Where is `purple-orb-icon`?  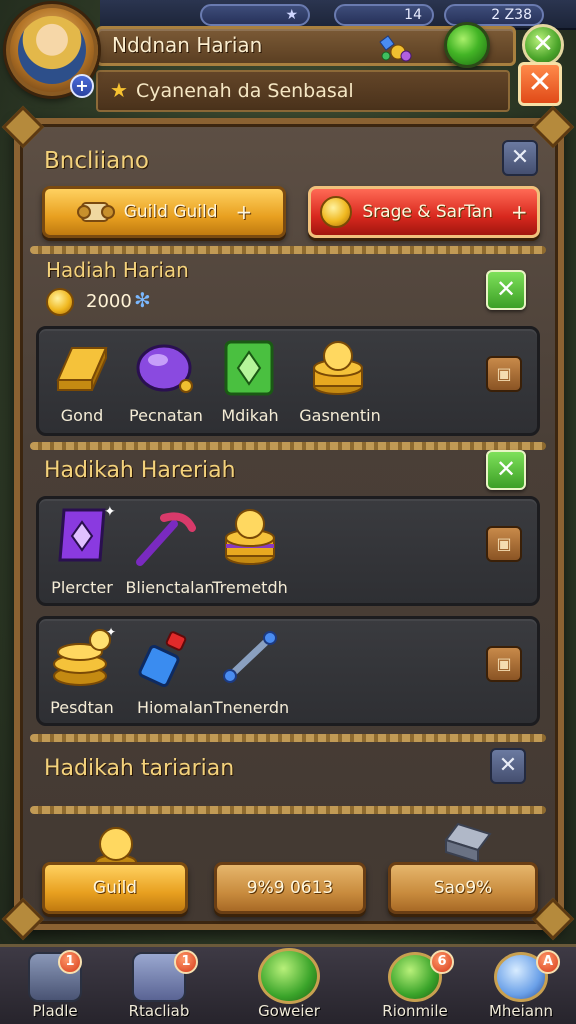
purple-orb-icon is located at coordinates (164, 368).